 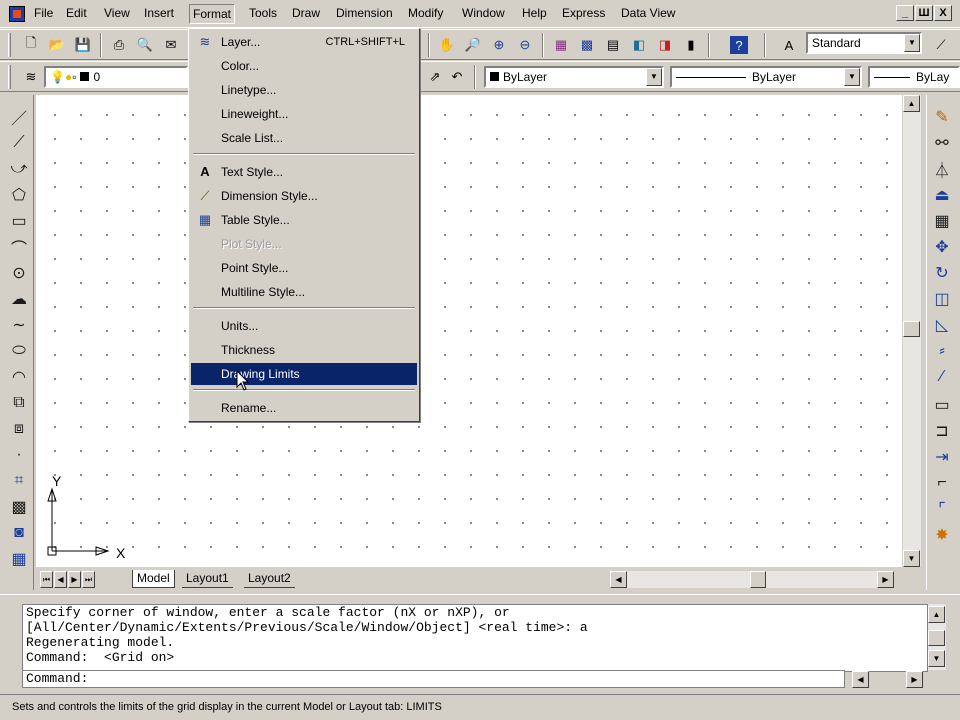 What do you see at coordinates (46, 579) in the screenshot?
I see `first-tab-icon: ⏮` at bounding box center [46, 579].